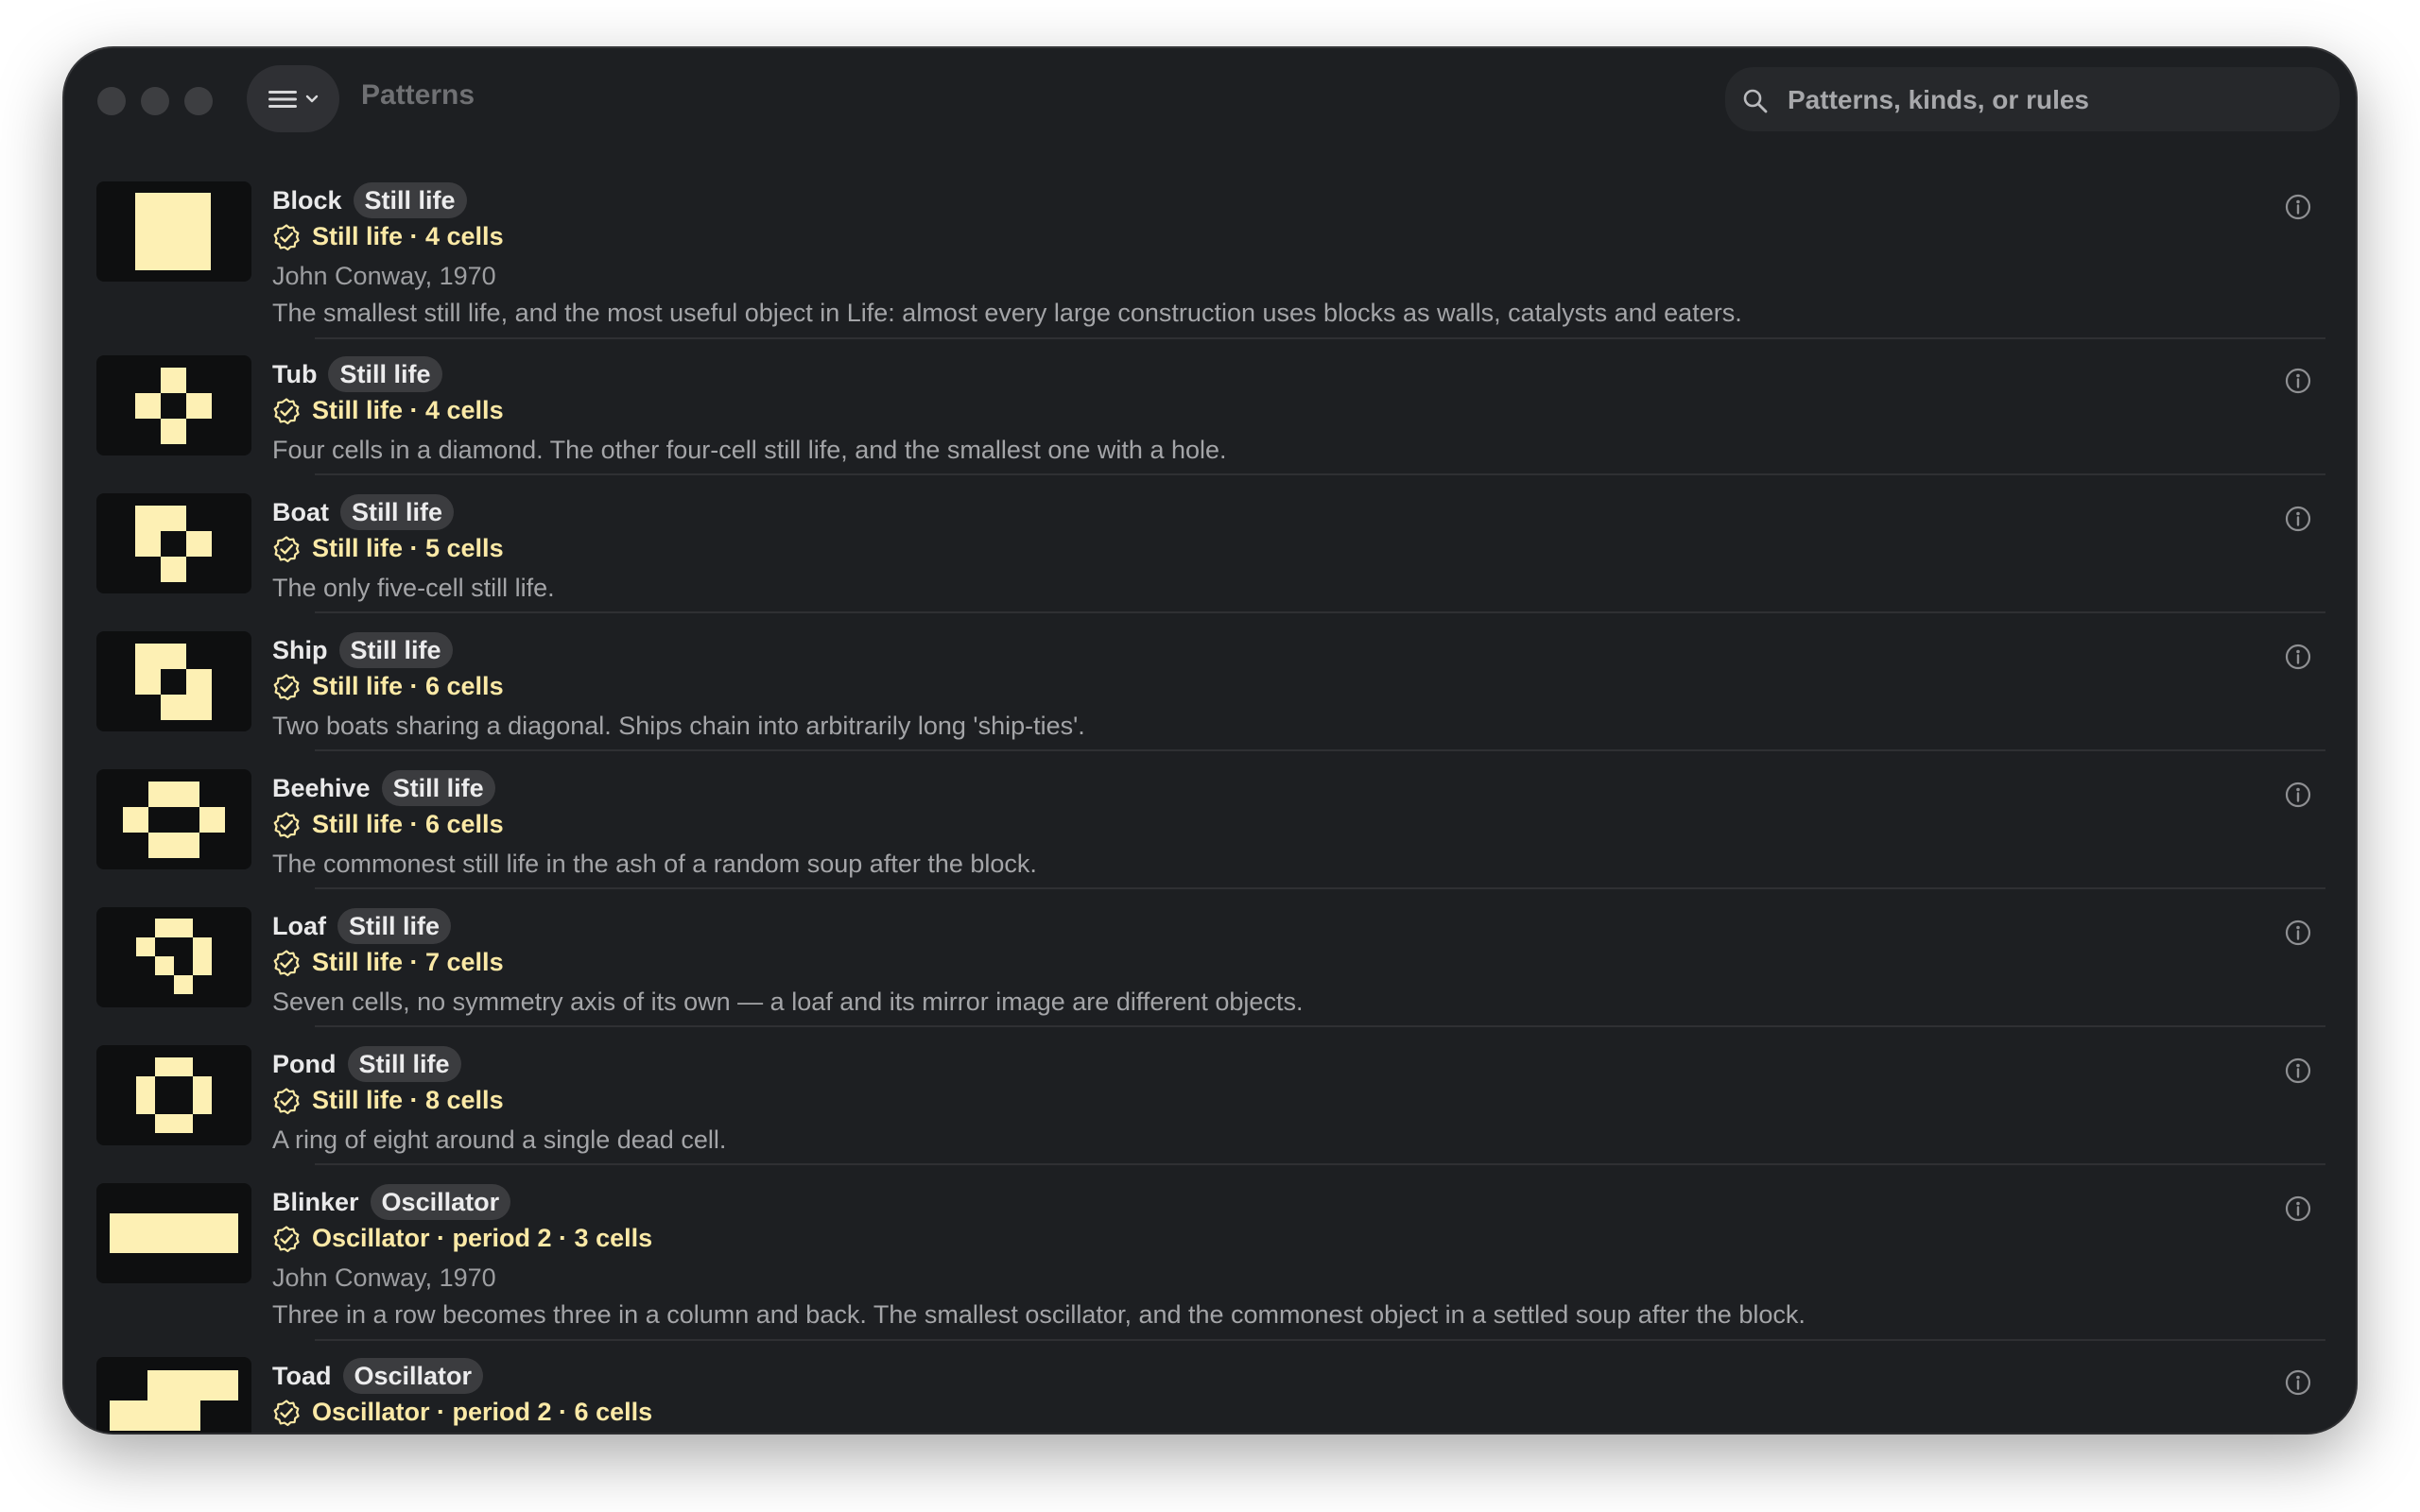 This screenshot has width=2420, height=1512. I want to click on pattern-meta: Oscillator · period 2 · 6 cells, so click(482, 1412).